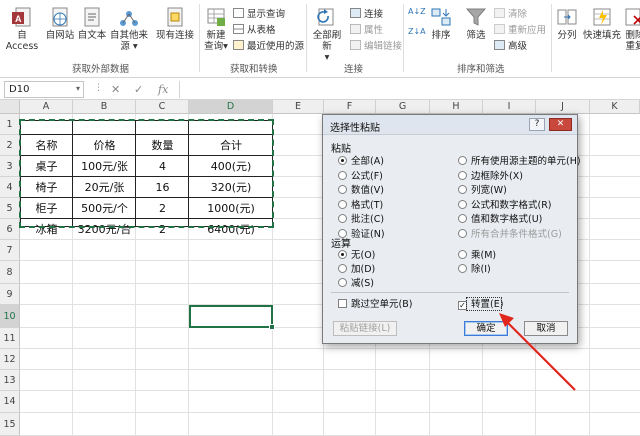 The width and height of the screenshot is (640, 436). Describe the element at coordinates (22, 41) in the screenshot. I see `from-access-label: 自 Access` at that location.